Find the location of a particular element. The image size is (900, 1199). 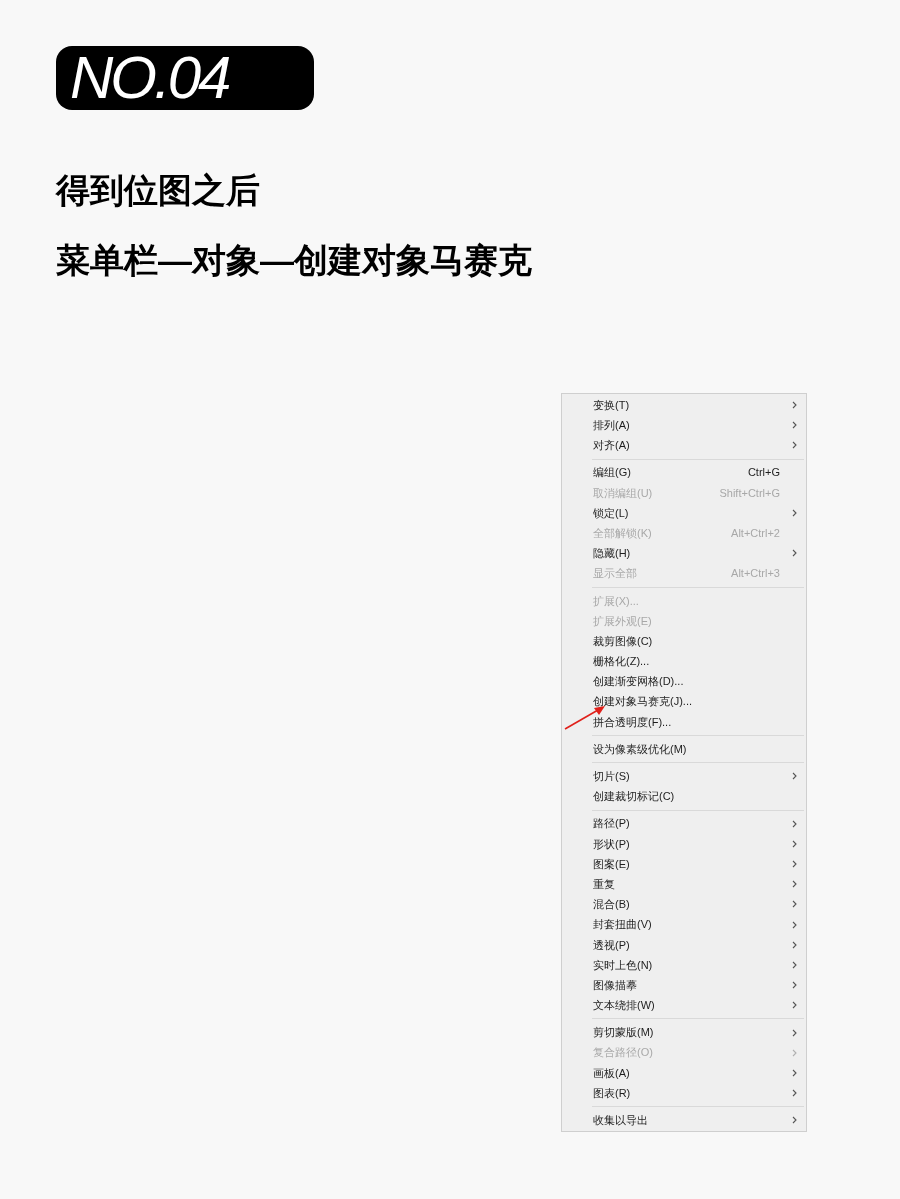

menu-item-label: 图表(R) is located at coordinates (612, 1093).